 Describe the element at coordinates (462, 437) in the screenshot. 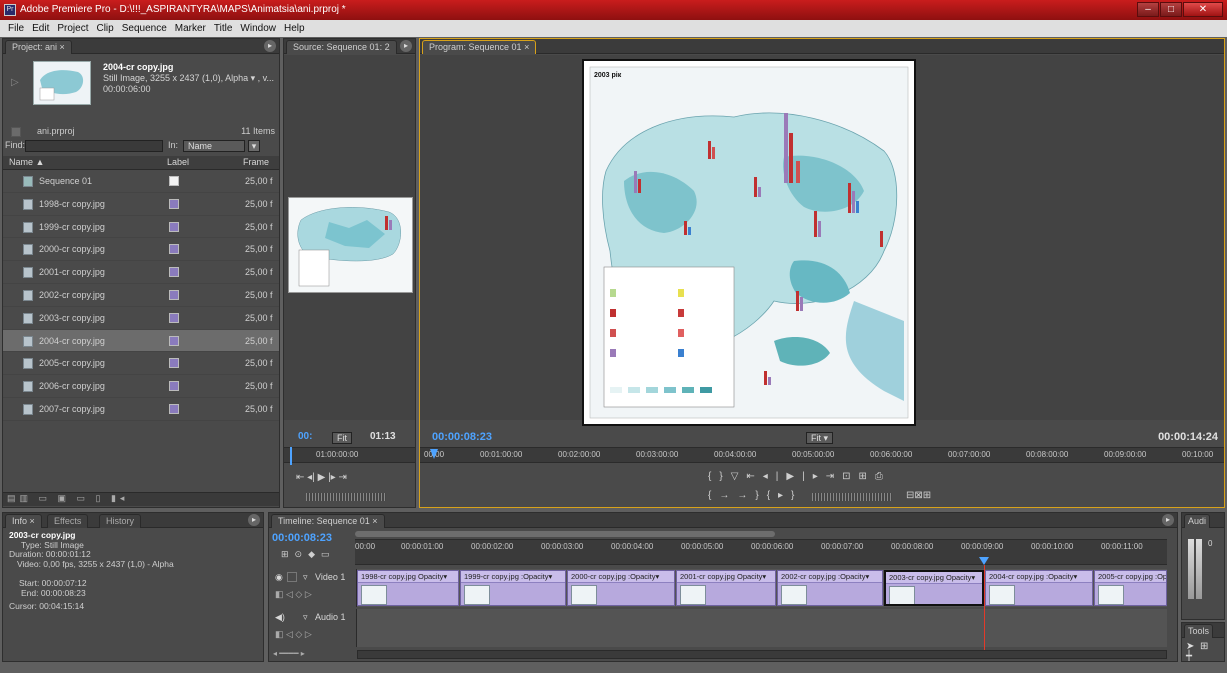

I see `program-current-timecode: 00:00:08:23` at that location.